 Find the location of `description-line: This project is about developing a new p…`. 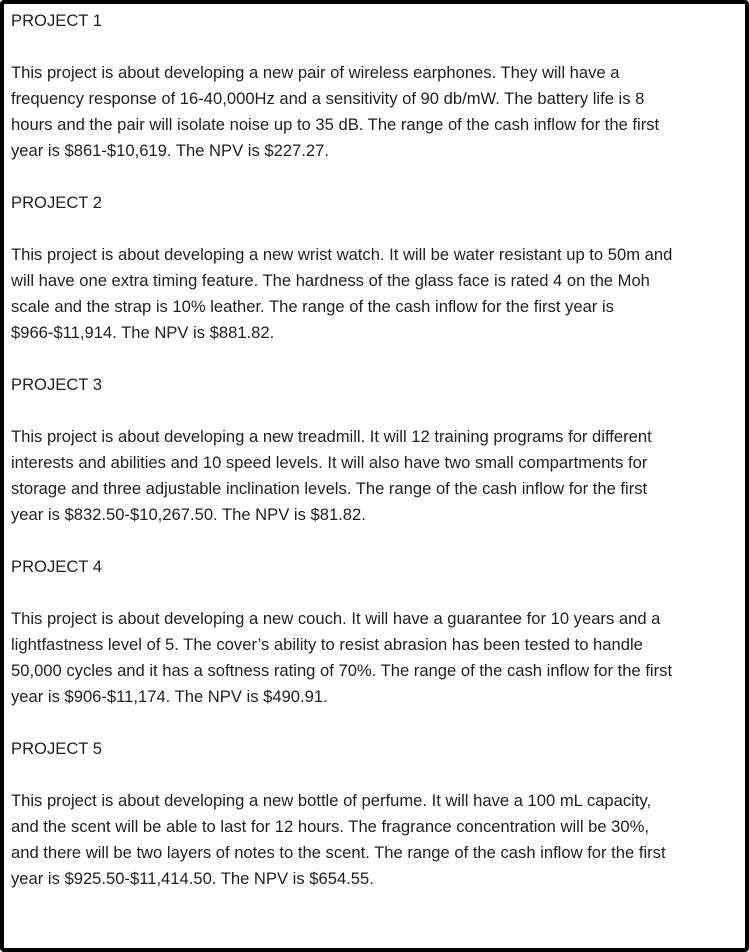

description-line: This project is about developing a new p… is located at coordinates (315, 72).